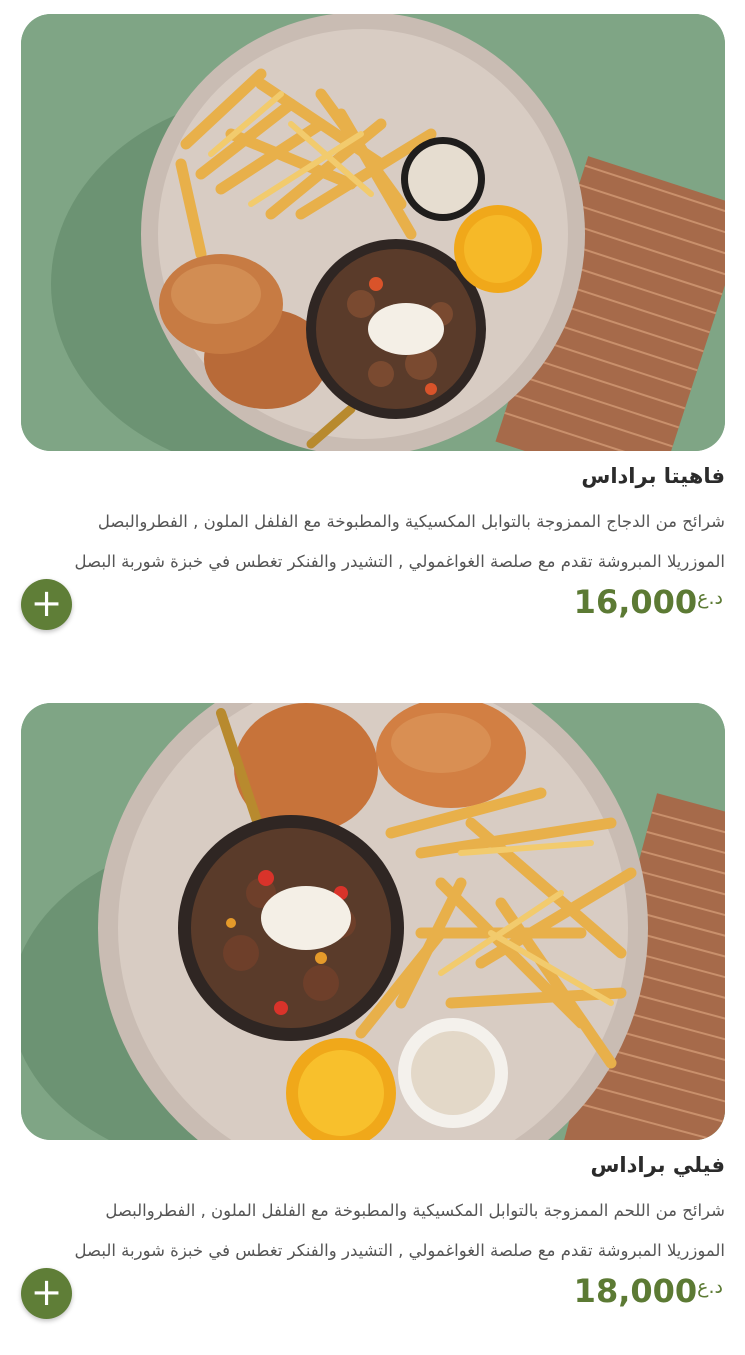  I want to click on item-price: د.ع18,000, so click(649, 1291).